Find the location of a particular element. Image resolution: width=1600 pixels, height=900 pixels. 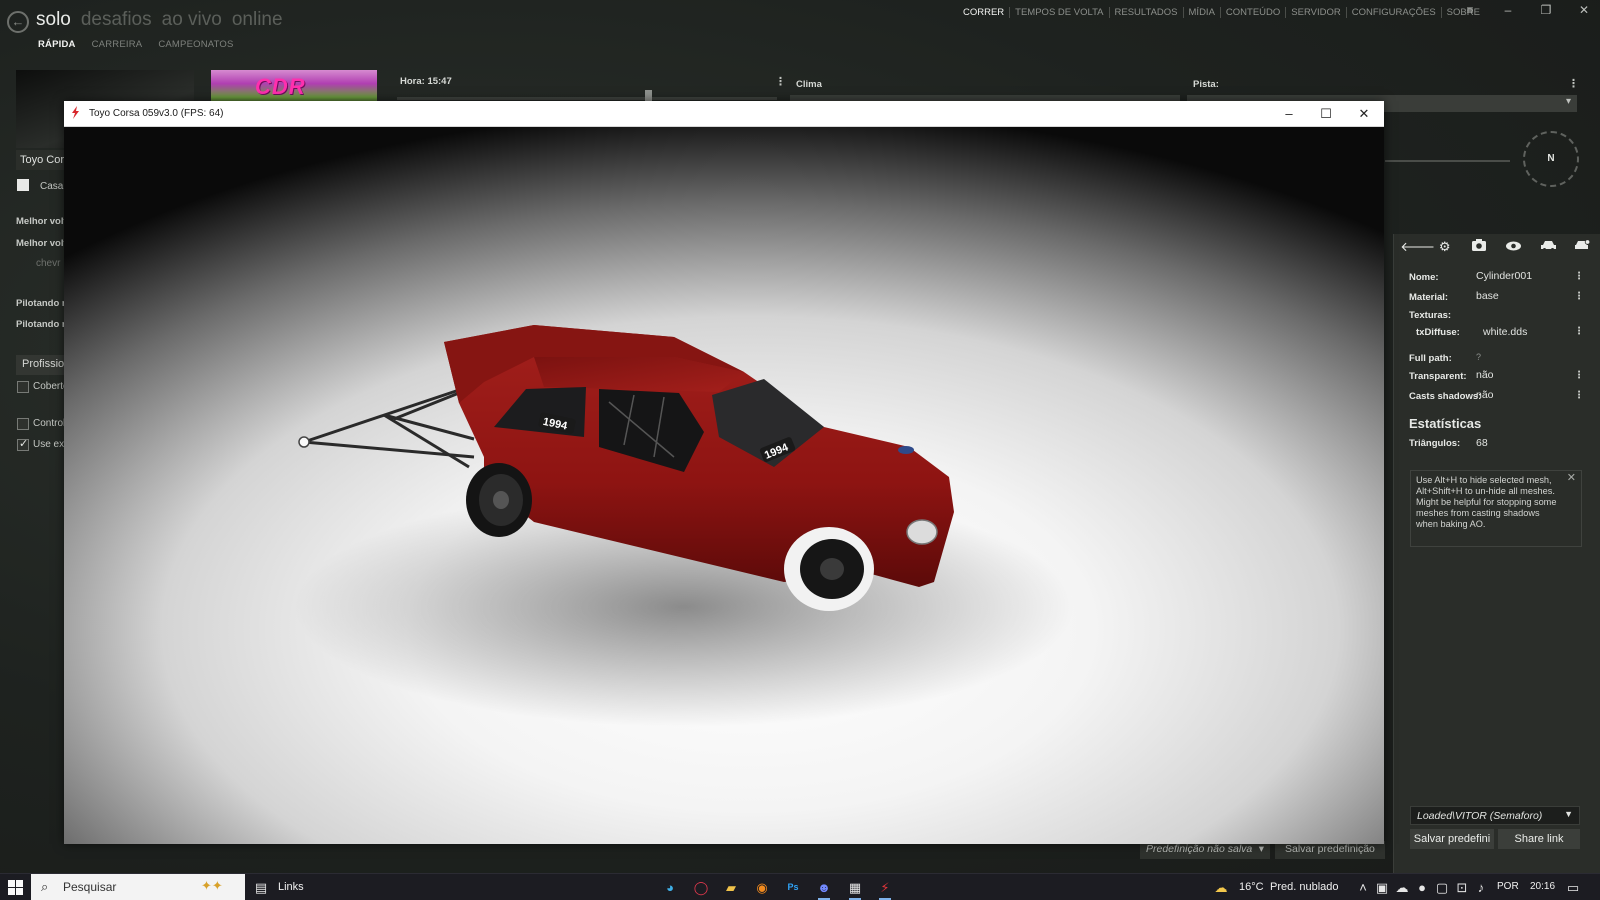

discord-icon: ☻ is located at coordinates (824, 889).